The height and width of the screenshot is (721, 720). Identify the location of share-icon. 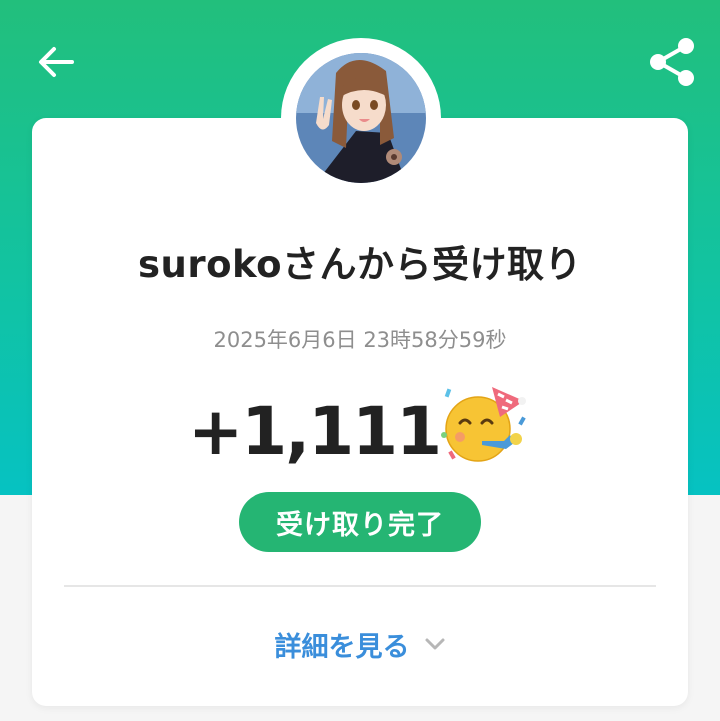
(672, 62).